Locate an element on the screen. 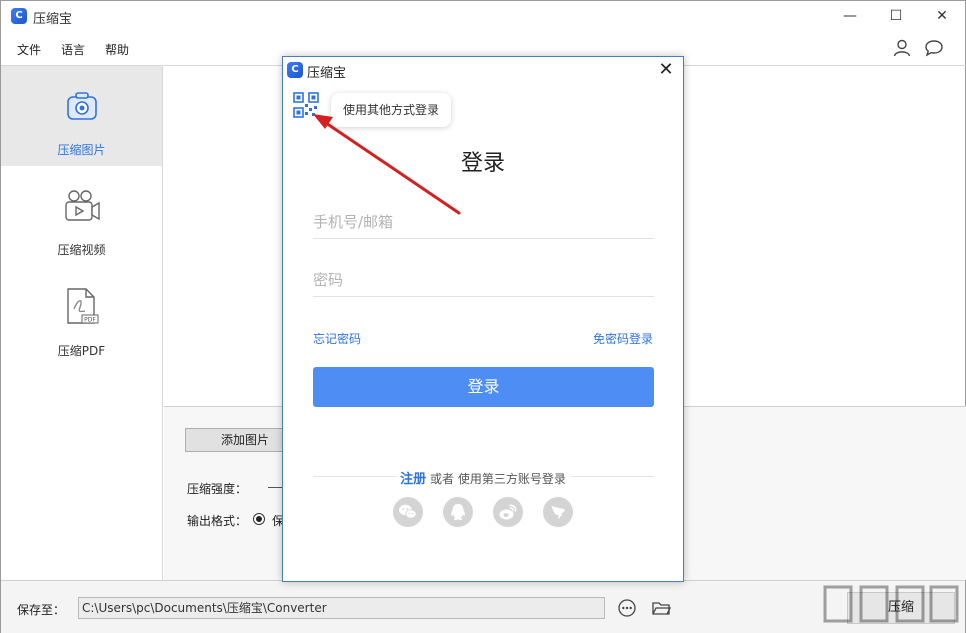 This screenshot has height=633, width=966. login-heading: 登录 is located at coordinates (482, 163).